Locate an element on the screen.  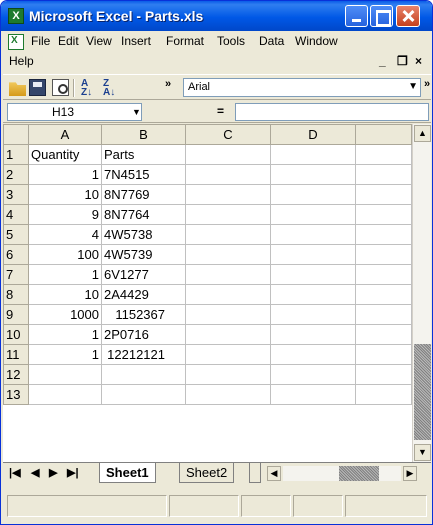
cell-quantity: 1000 is located at coordinates (65, 314).